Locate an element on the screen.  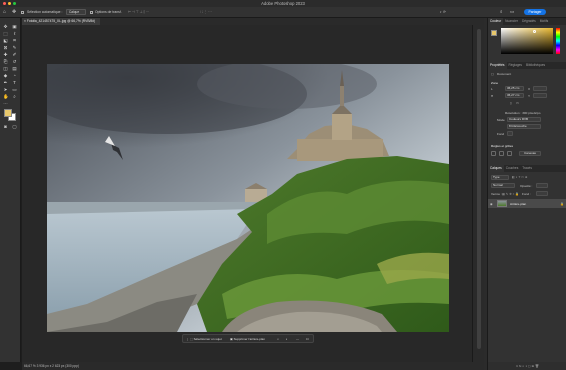
status-bar: 66,67 % 3 936 px x 2 623 px (300 ppp) is located at coordinates (253, 366).